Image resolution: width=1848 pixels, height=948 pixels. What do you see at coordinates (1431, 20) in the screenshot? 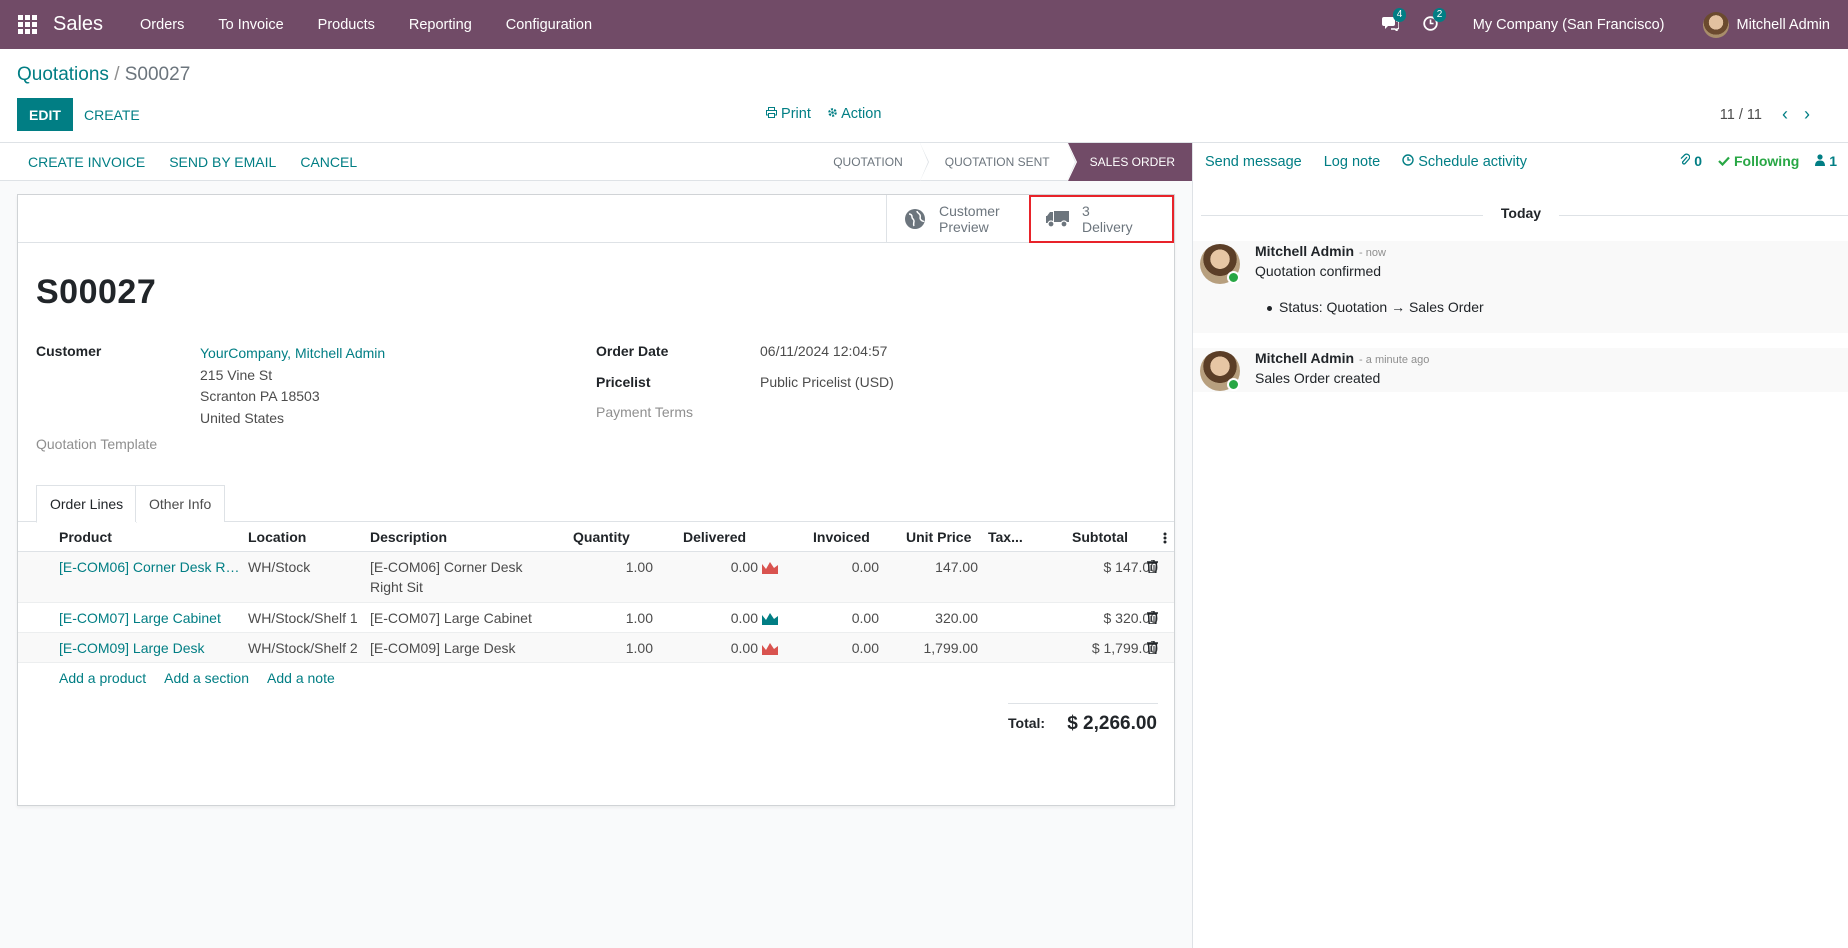
I see `activities-button: 2` at bounding box center [1431, 20].